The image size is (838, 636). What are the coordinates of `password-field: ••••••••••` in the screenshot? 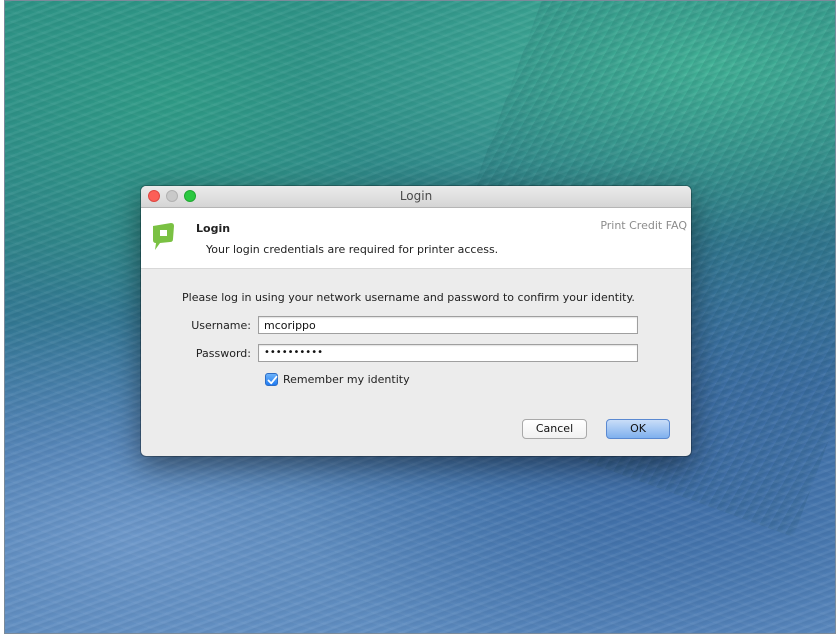 It's located at (448, 353).